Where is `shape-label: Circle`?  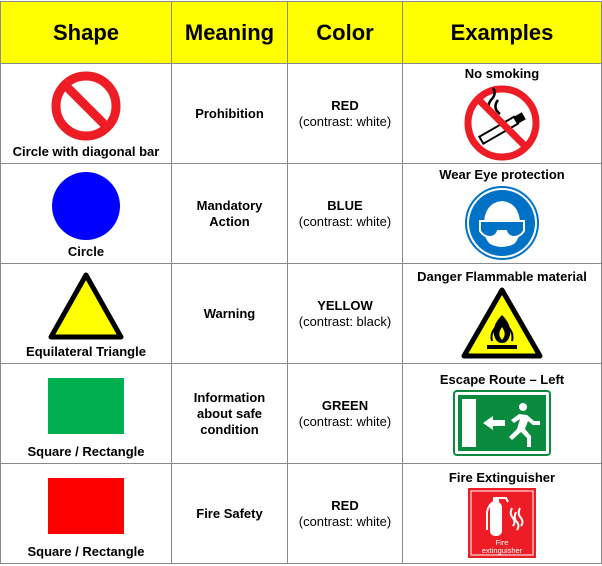
shape-label: Circle is located at coordinates (86, 251).